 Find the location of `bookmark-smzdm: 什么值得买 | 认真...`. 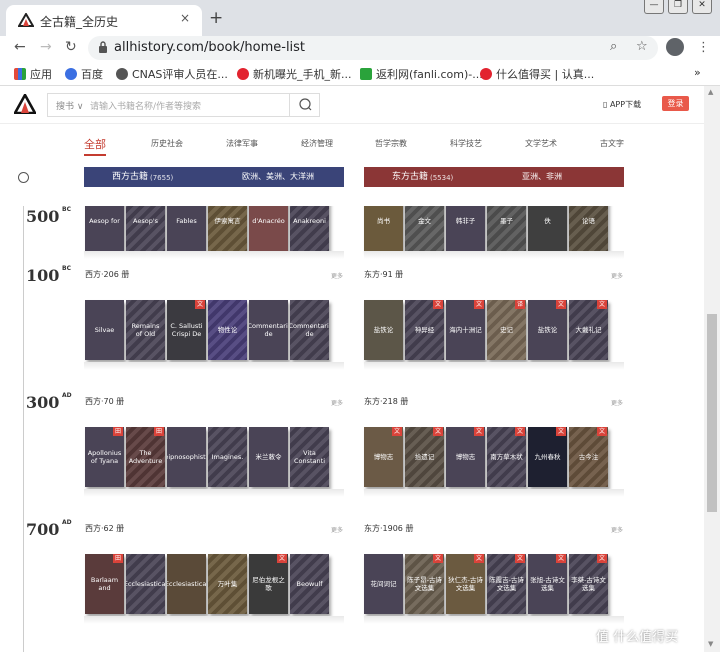

bookmark-smzdm: 什么值得买 | 认真... is located at coordinates (537, 74).